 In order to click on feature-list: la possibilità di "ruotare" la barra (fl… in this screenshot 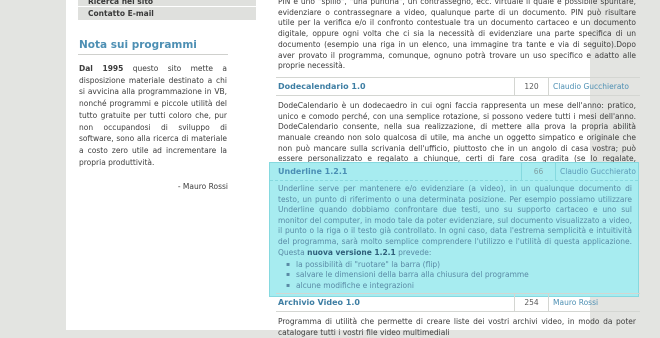, I will do `click(454, 275)`.